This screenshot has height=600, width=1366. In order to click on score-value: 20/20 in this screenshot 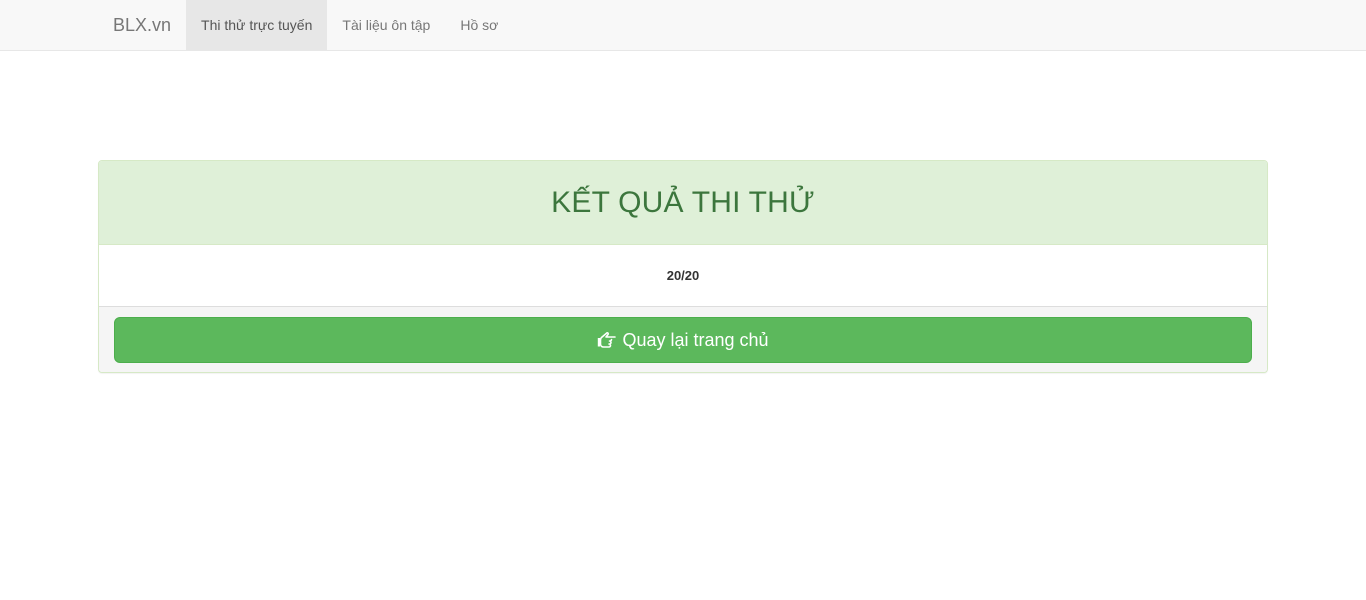, I will do `click(683, 275)`.